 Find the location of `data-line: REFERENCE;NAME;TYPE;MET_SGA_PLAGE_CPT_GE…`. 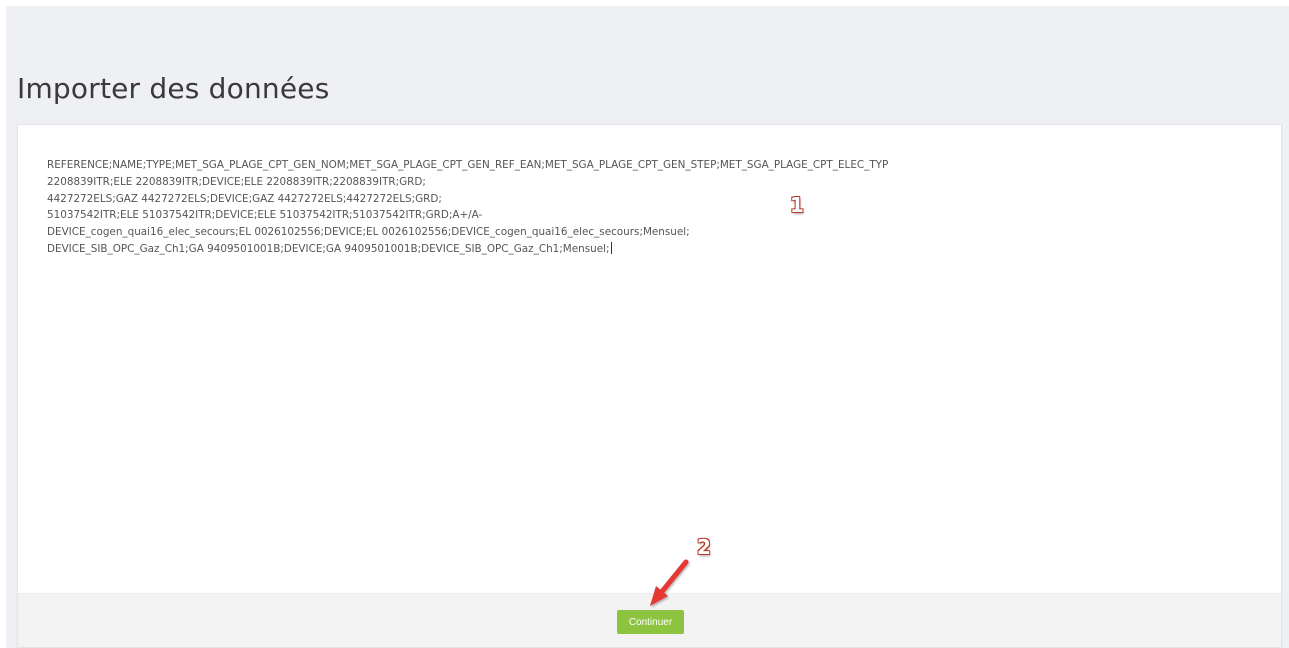

data-line: REFERENCE;NAME;TYPE;MET_SGA_PLAGE_CPT_GE… is located at coordinates (468, 165).